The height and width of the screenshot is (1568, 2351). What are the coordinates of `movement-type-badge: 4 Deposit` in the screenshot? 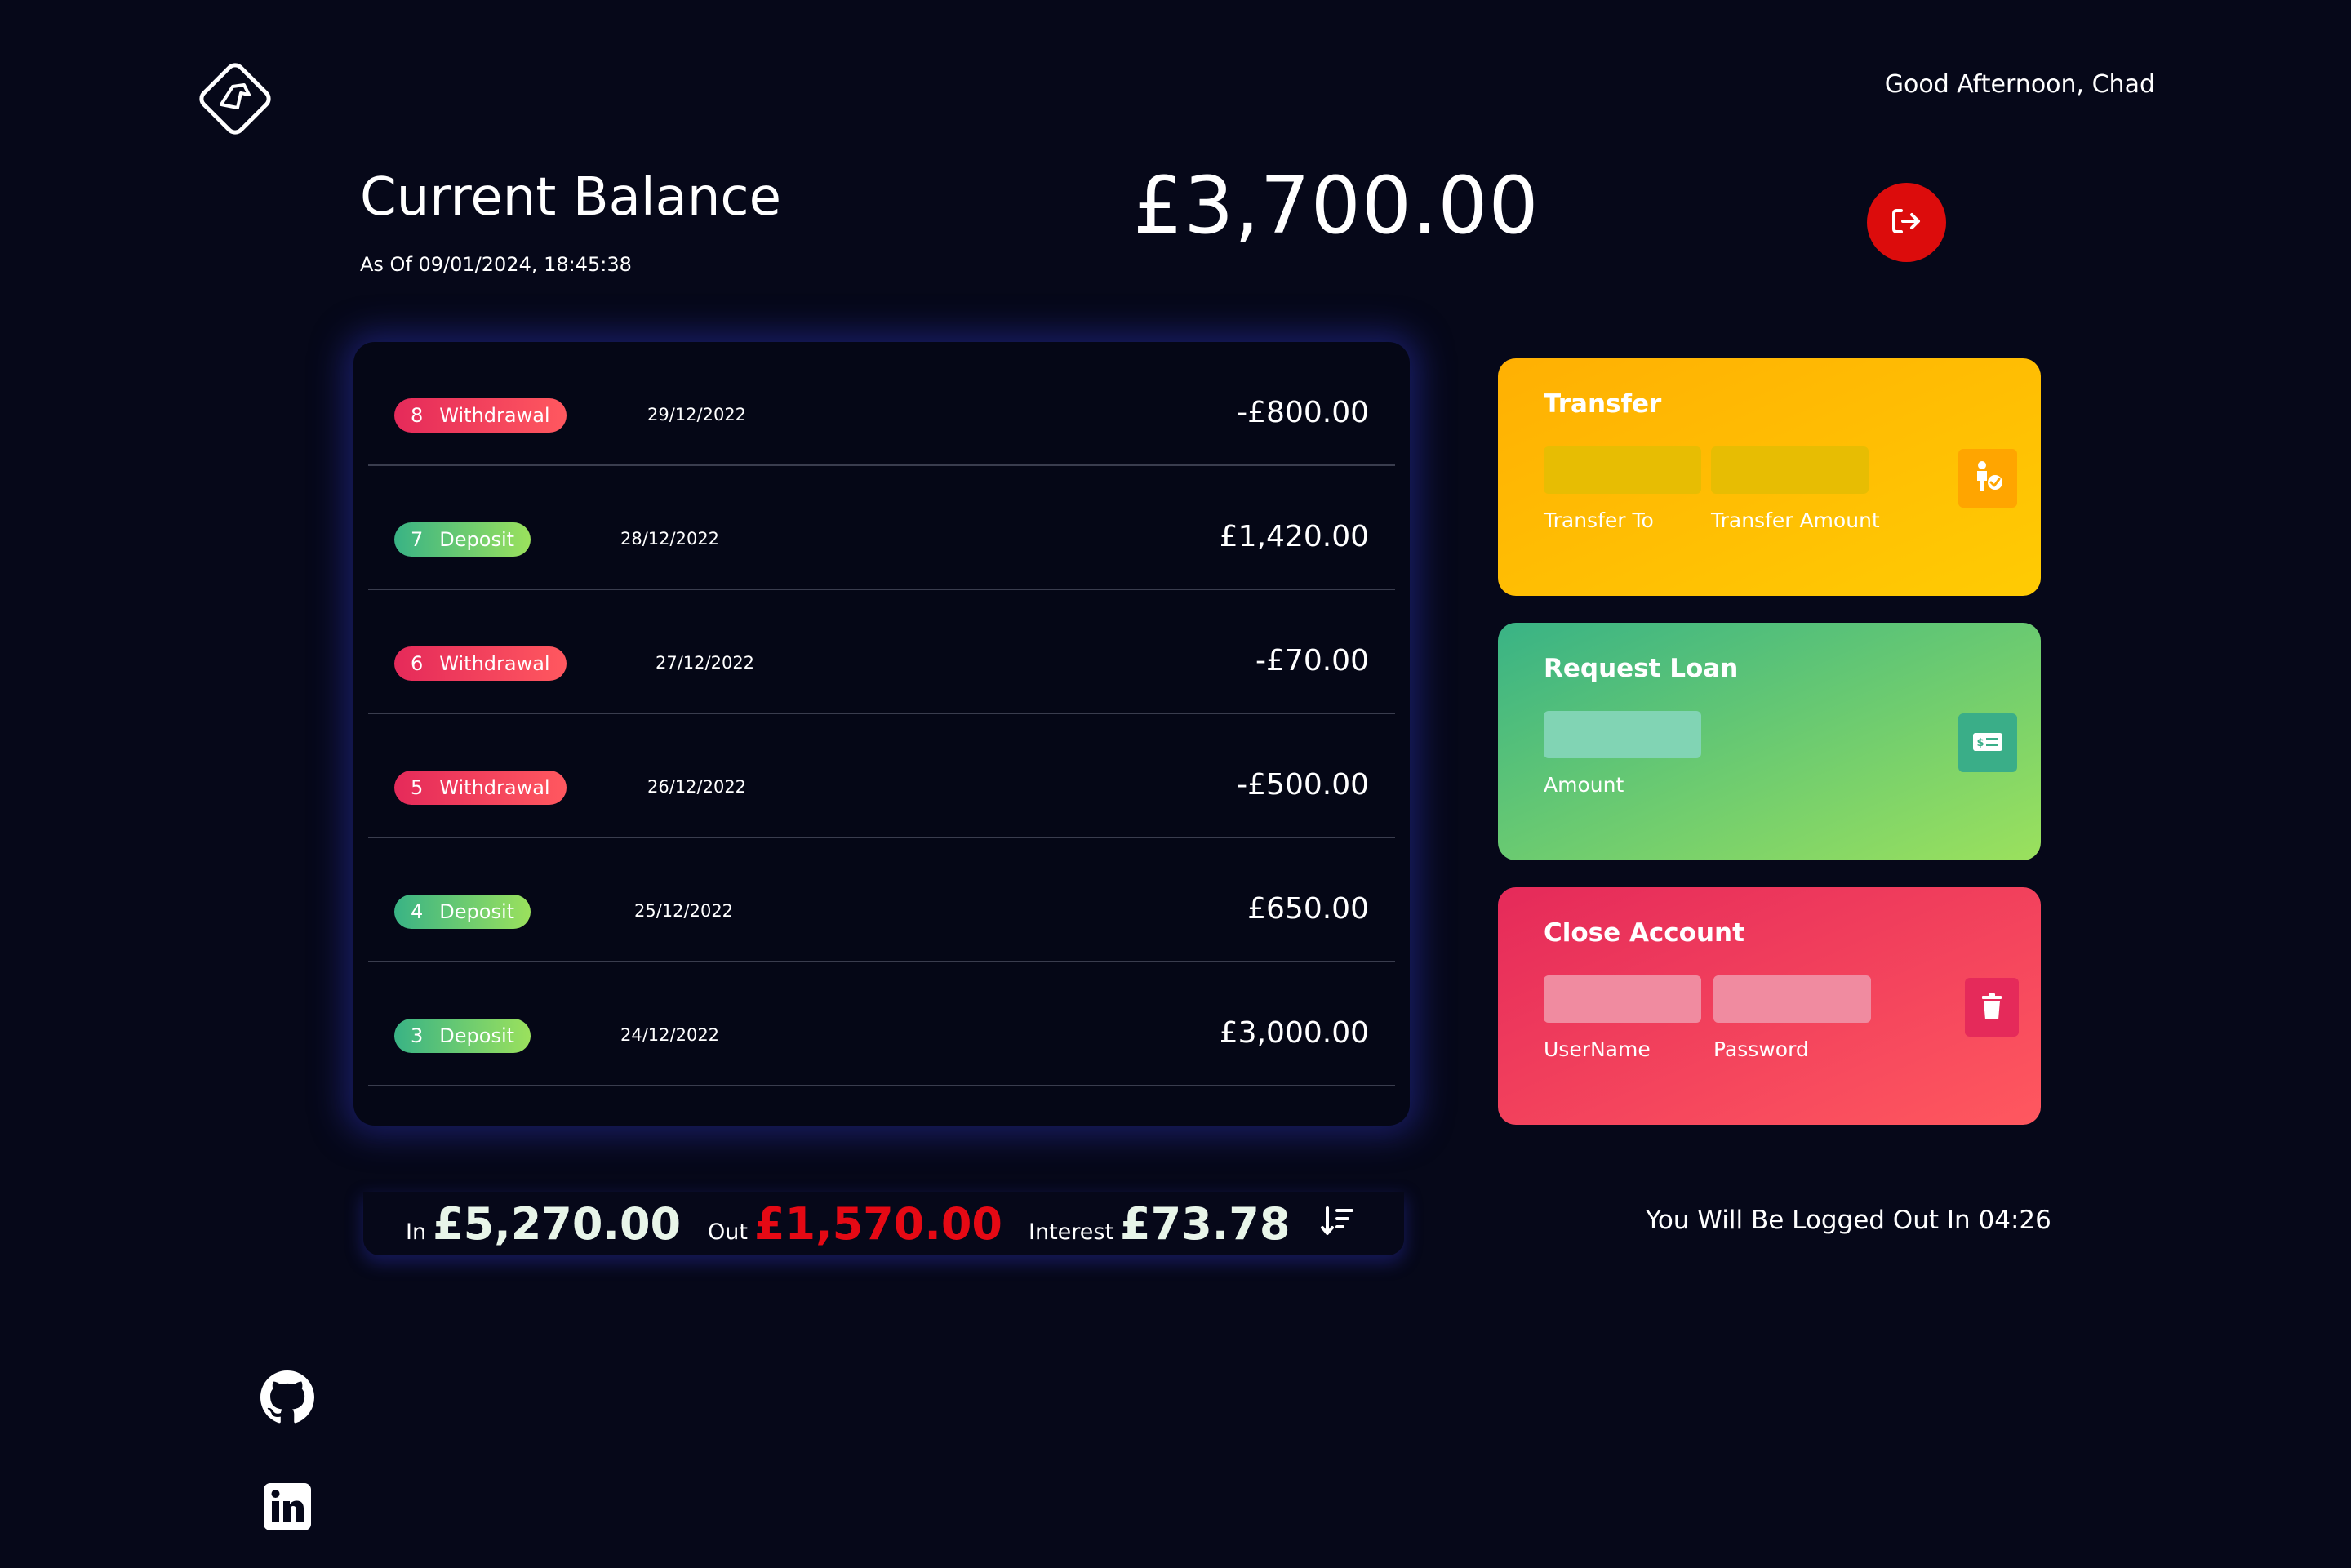 It's located at (462, 912).